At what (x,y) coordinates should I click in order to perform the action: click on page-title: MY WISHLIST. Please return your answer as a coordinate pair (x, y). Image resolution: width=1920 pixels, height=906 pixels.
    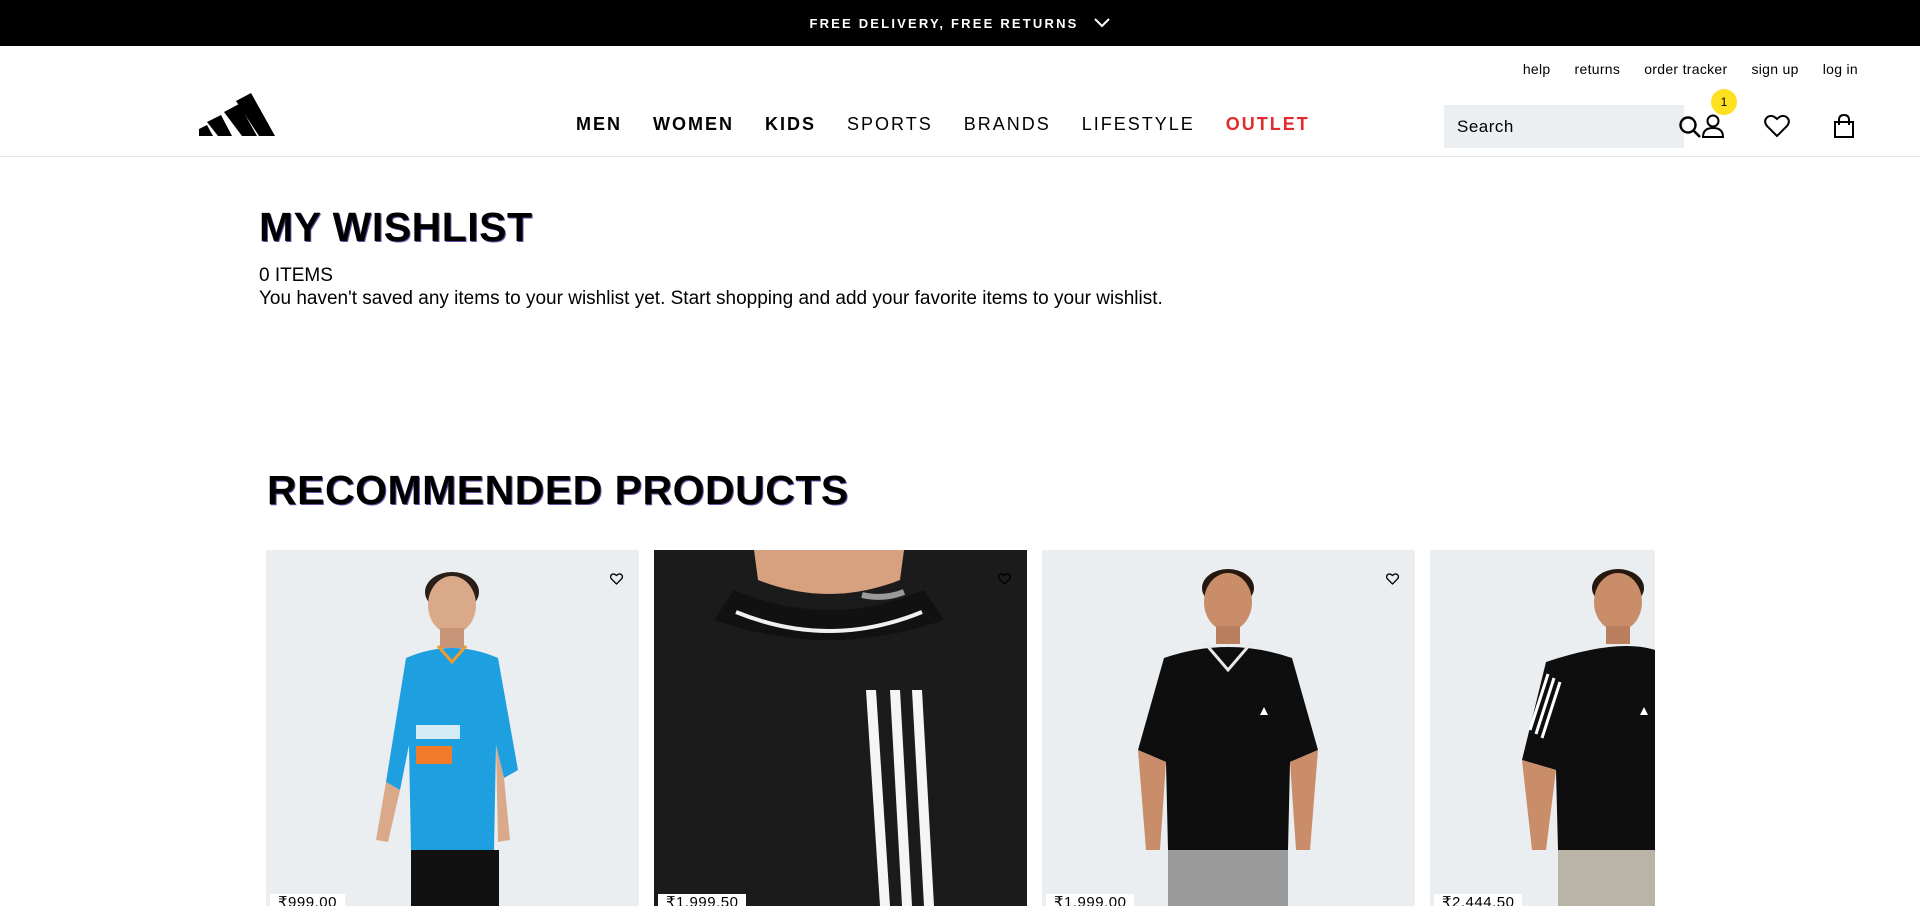
    Looking at the image, I should click on (396, 227).